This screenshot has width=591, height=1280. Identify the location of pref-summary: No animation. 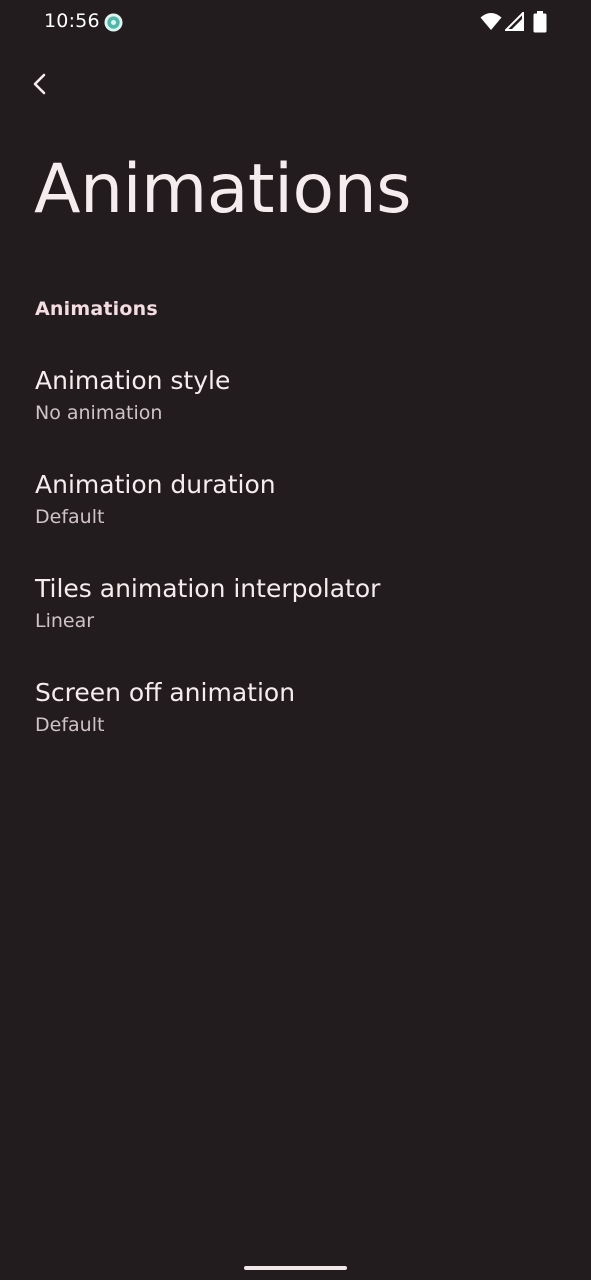
(99, 413).